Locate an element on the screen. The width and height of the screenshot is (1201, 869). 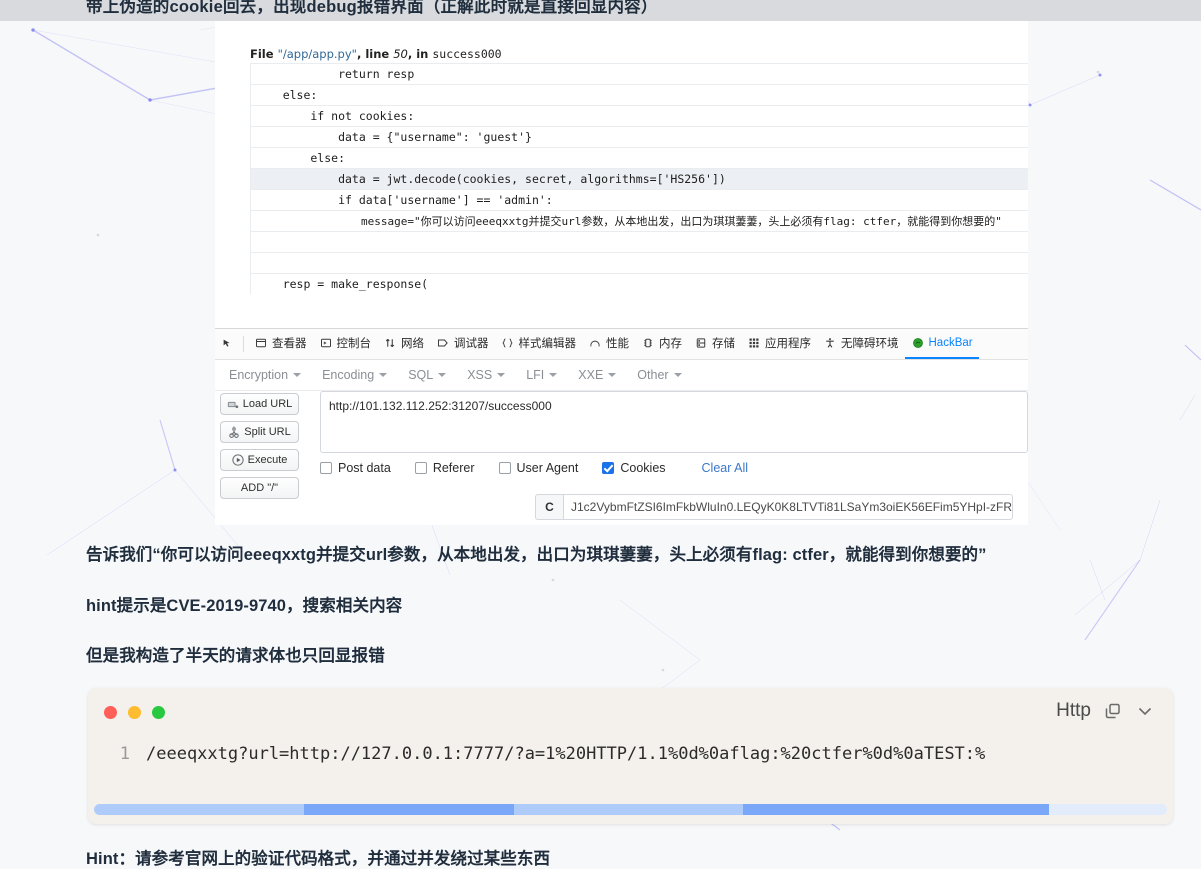
checkbox-cookies: Cookies is located at coordinates (634, 468).